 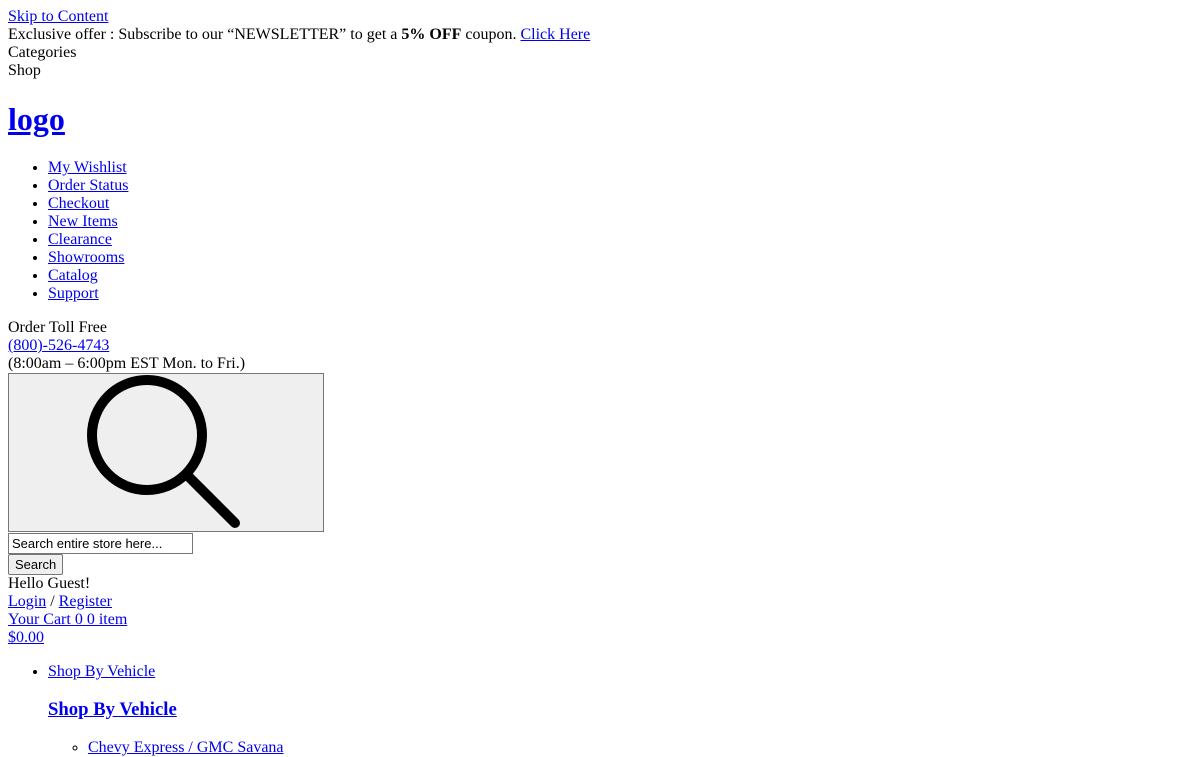 I want to click on register-link: Register, so click(x=85, y=601).